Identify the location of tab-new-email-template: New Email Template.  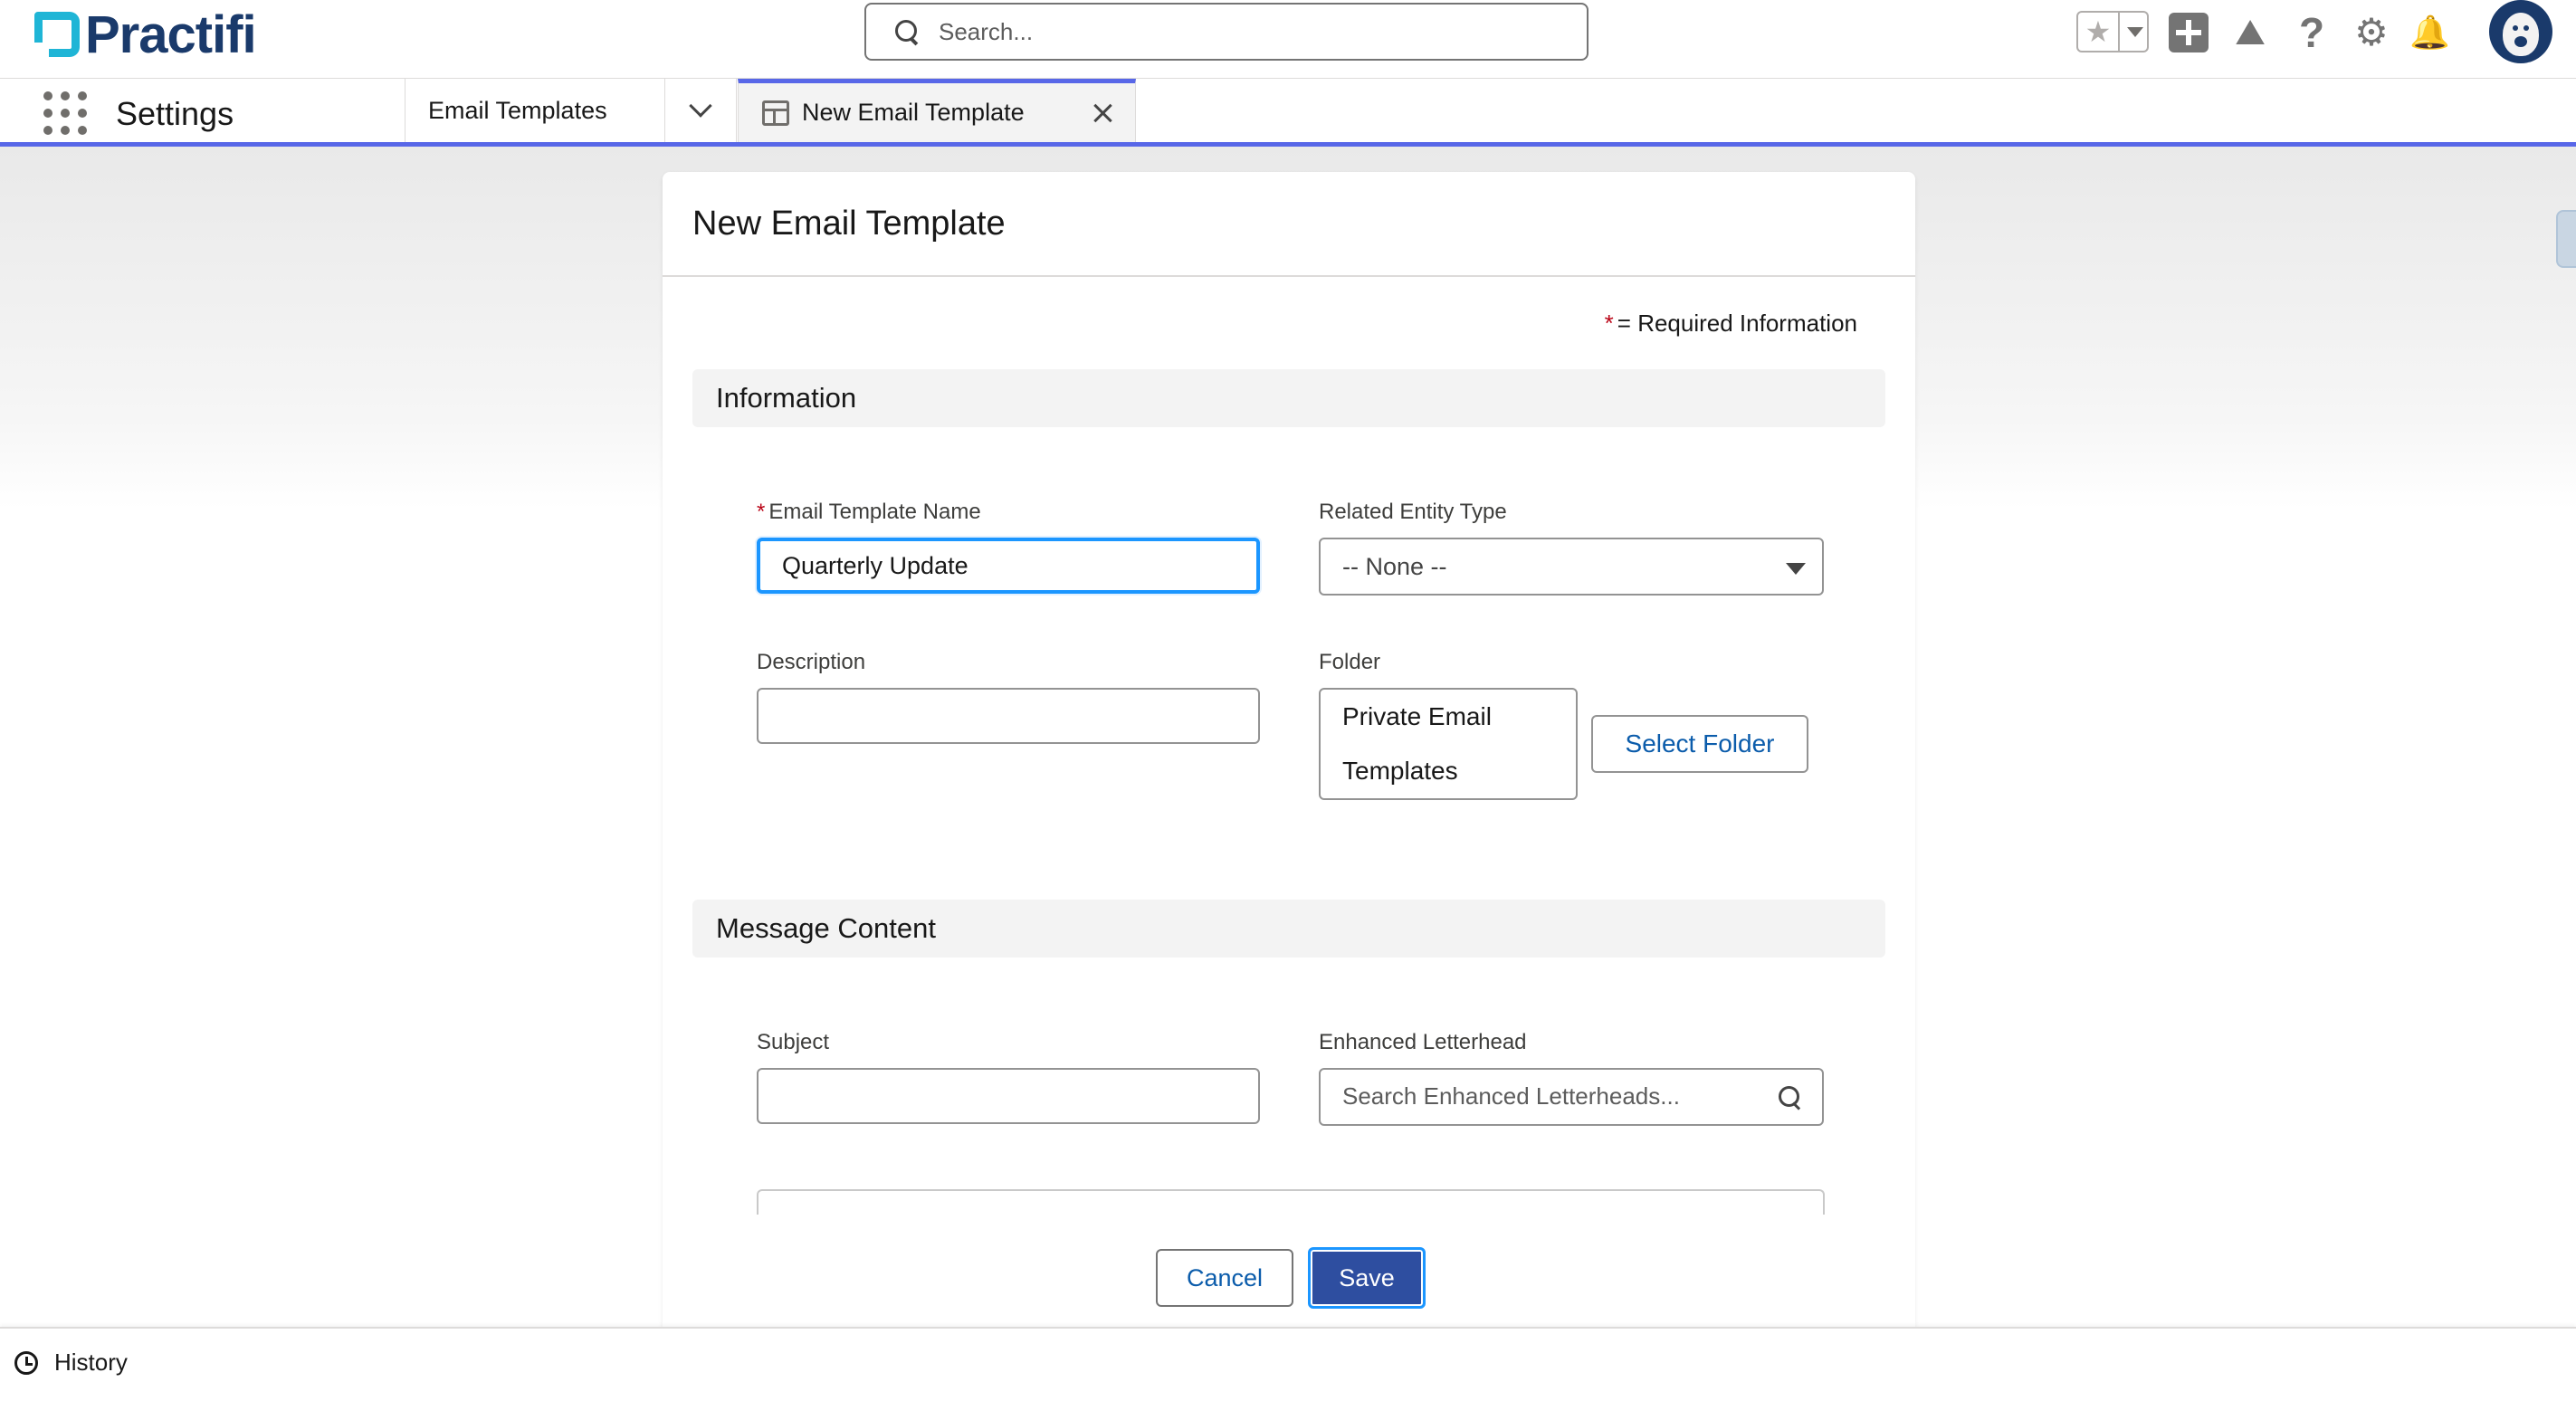
(937, 110).